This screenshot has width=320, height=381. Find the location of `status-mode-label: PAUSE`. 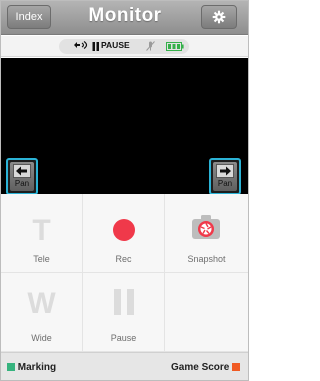

status-mode-label: PAUSE is located at coordinates (115, 45).